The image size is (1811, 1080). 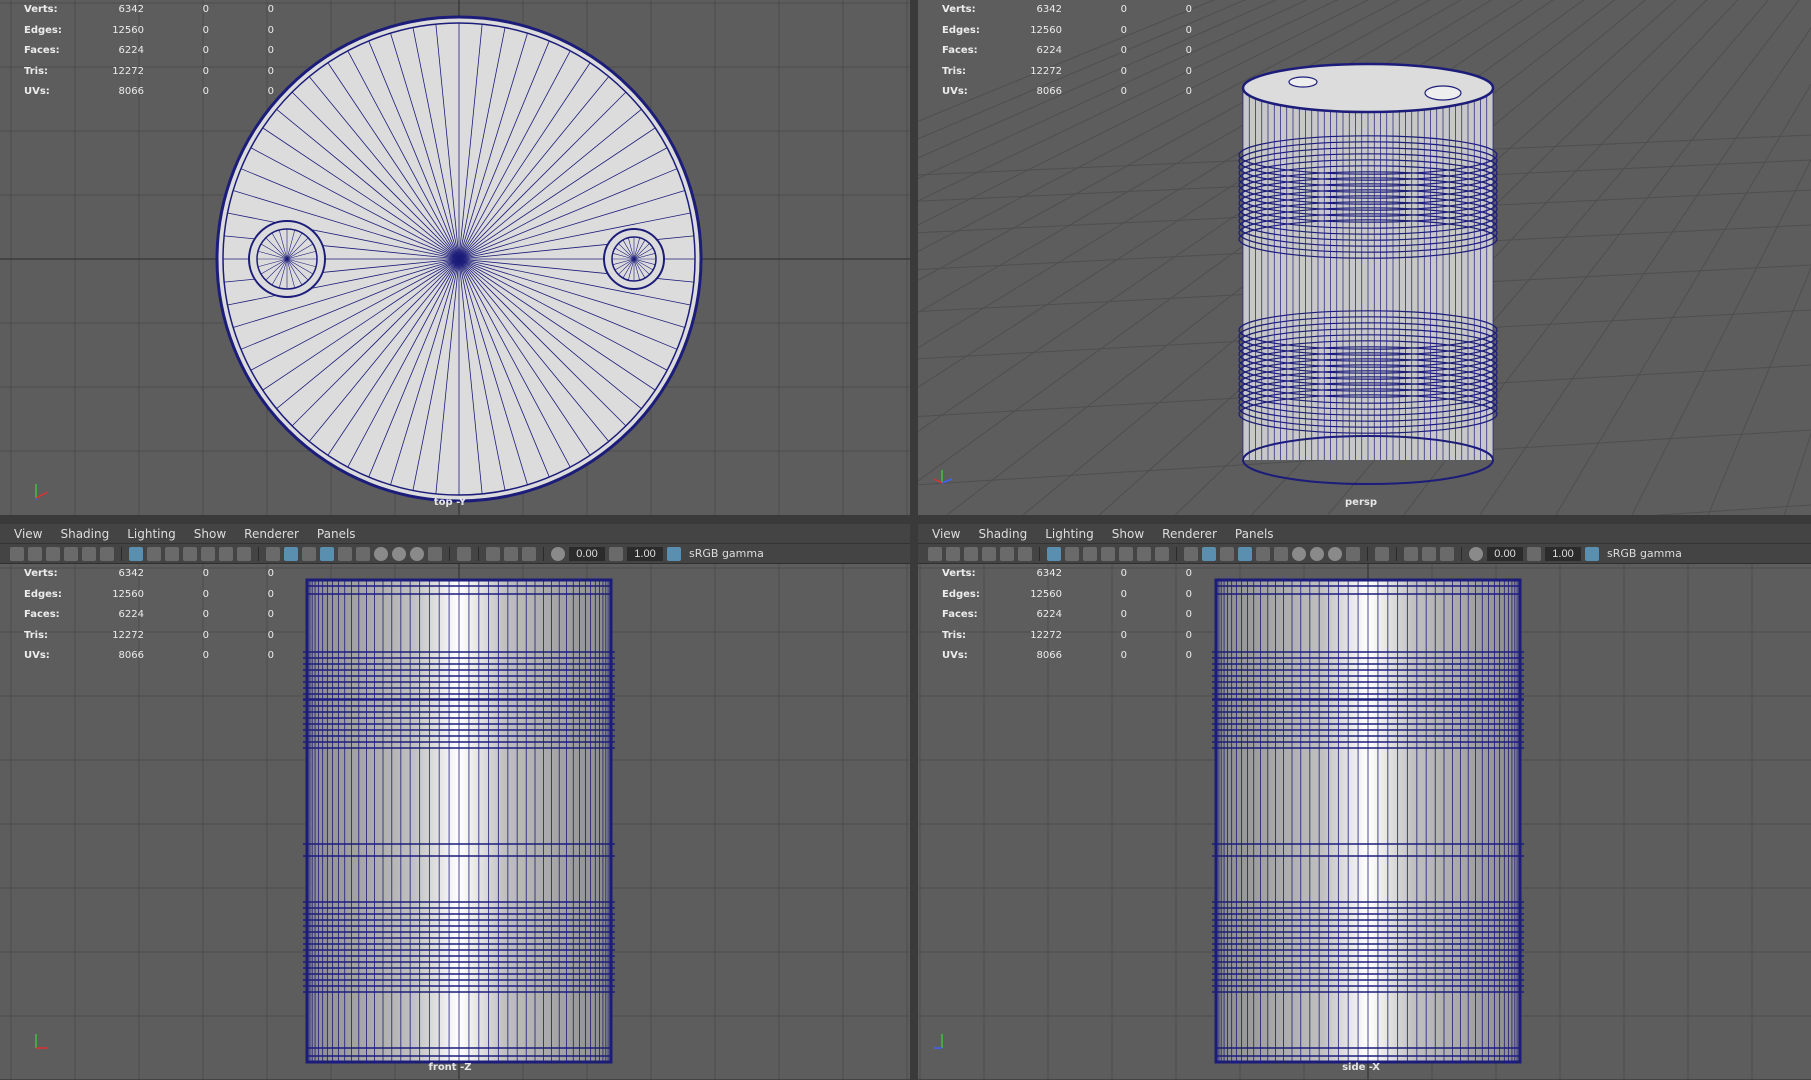 What do you see at coordinates (131, 91) in the screenshot?
I see `hud-value: 8066` at bounding box center [131, 91].